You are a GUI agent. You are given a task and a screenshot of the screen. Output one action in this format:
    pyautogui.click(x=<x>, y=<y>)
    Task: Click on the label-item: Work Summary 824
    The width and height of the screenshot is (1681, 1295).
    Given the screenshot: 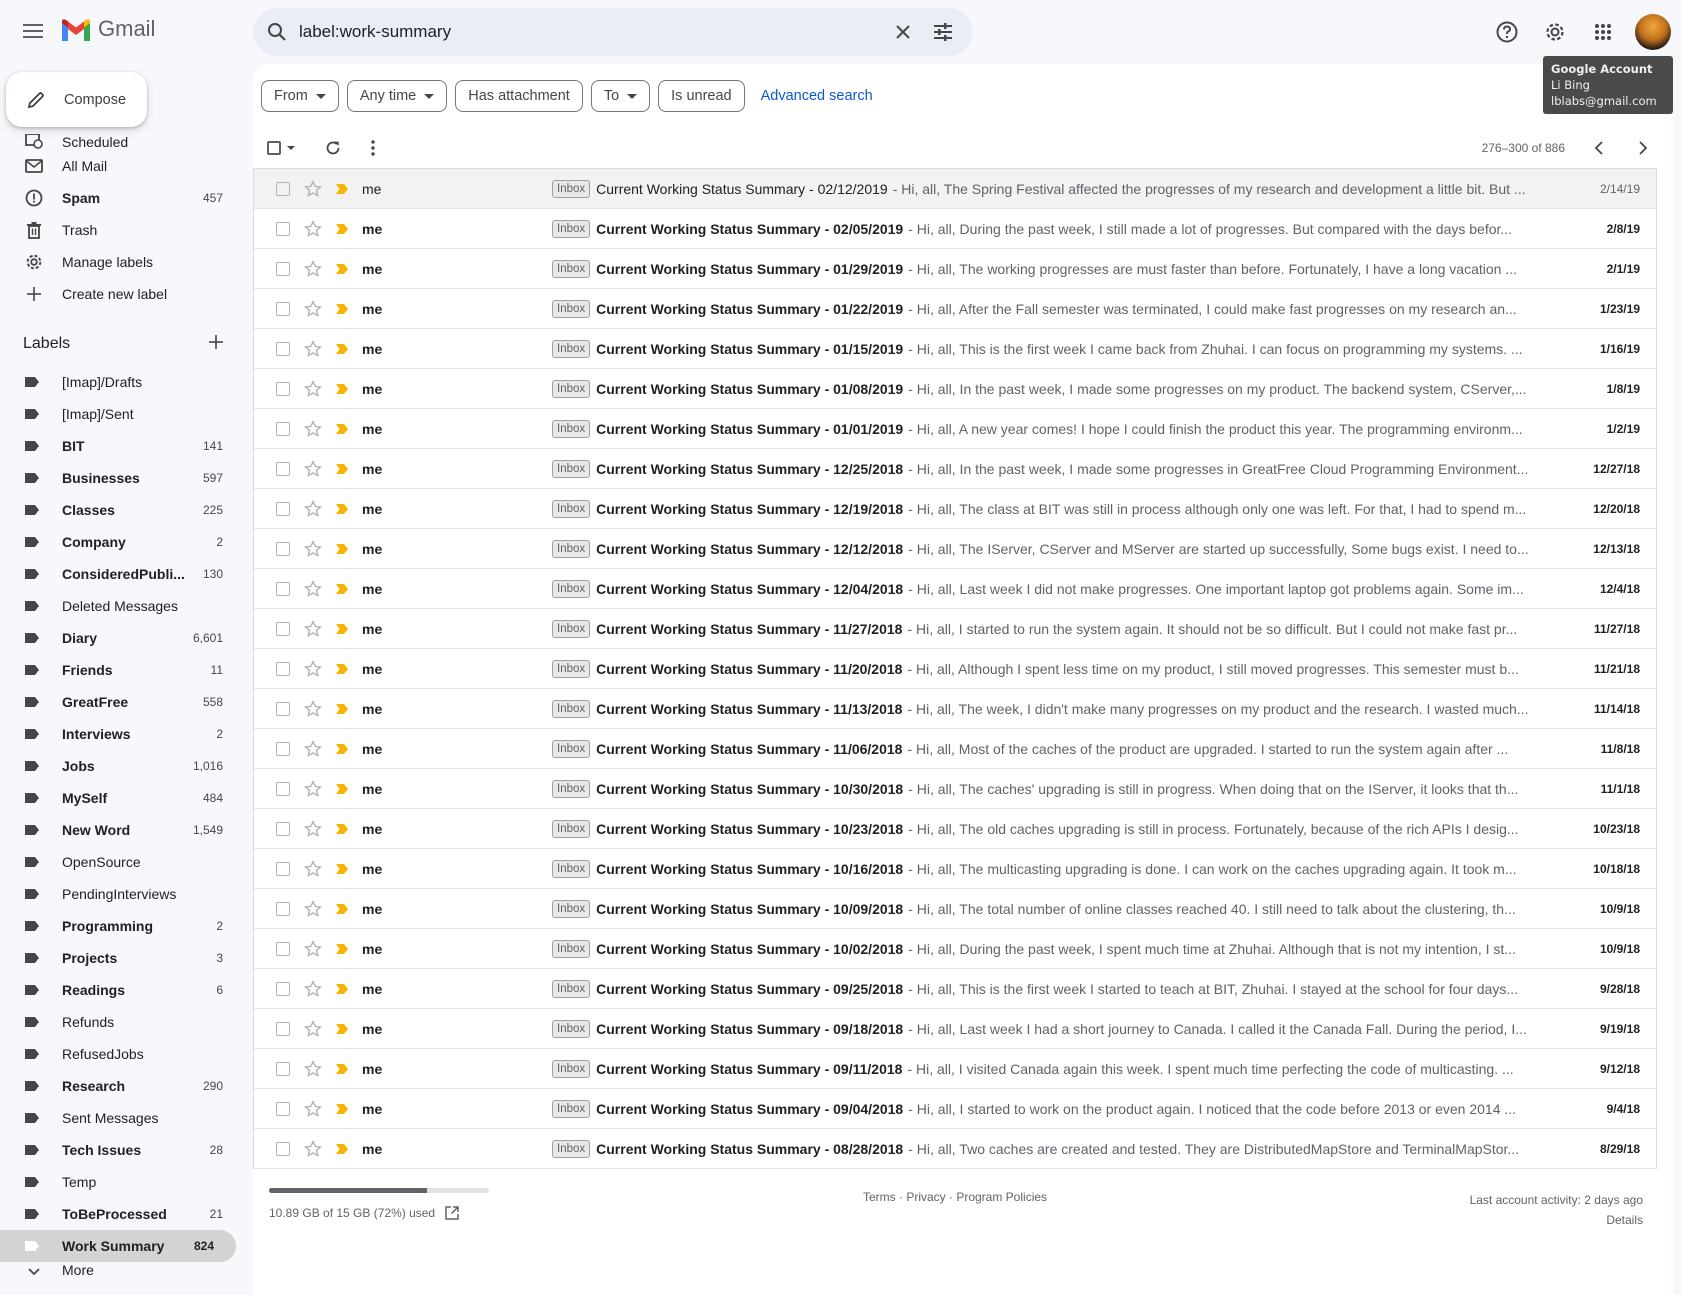 What is the action you would take?
    pyautogui.click(x=118, y=1246)
    